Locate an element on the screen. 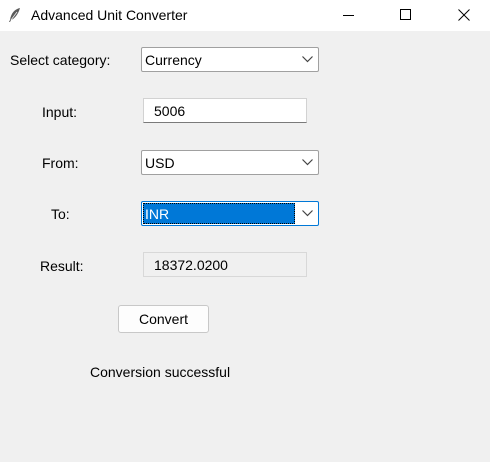  close-icon is located at coordinates (464, 15).